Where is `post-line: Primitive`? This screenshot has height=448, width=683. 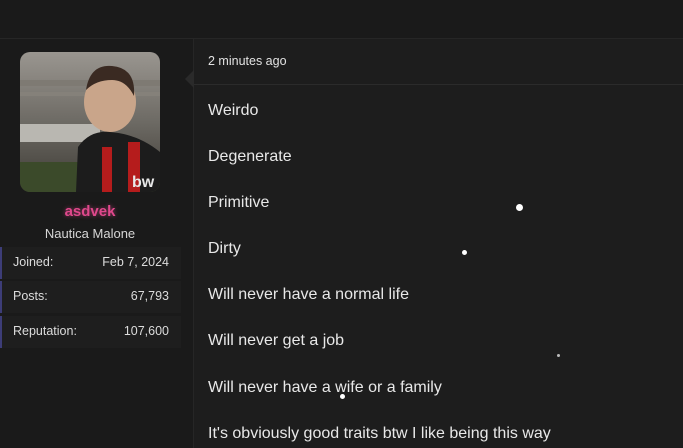
post-line: Primitive is located at coordinates (239, 202).